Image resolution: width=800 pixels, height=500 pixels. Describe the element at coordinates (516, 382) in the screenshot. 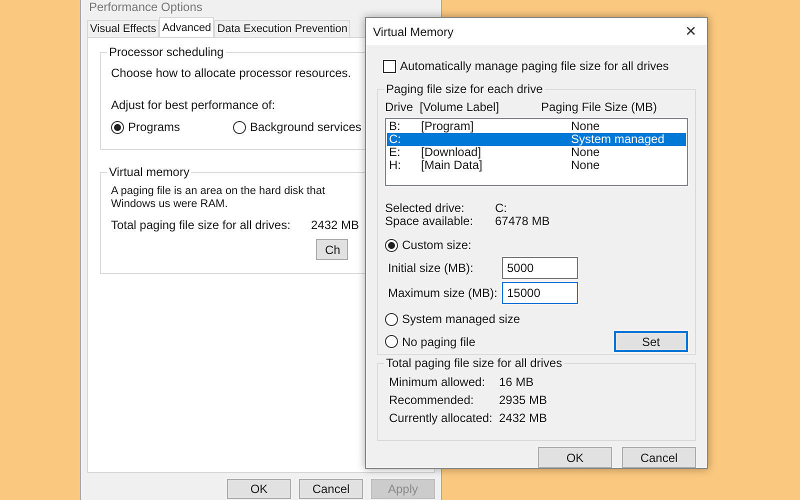

I see `total-value: 16 MB` at that location.